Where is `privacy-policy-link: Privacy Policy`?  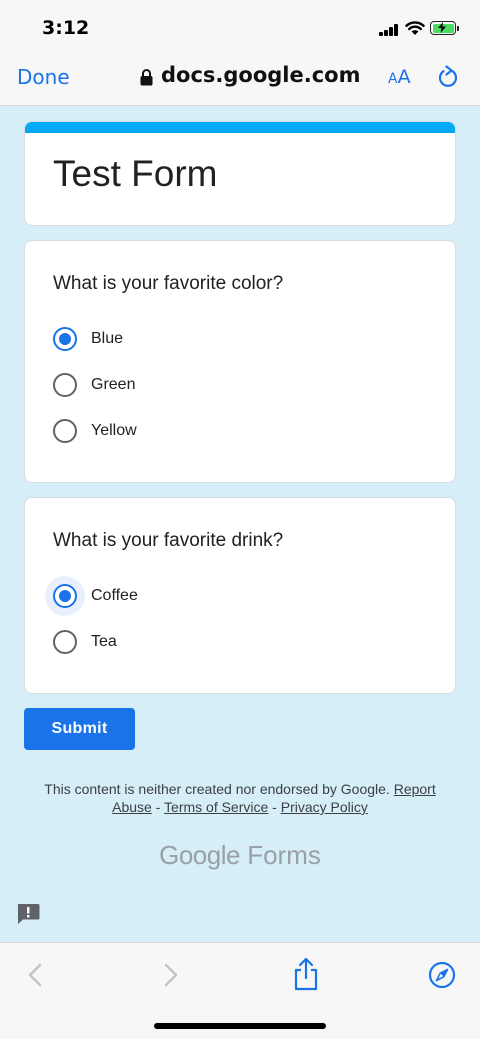 privacy-policy-link: Privacy Policy is located at coordinates (324, 807).